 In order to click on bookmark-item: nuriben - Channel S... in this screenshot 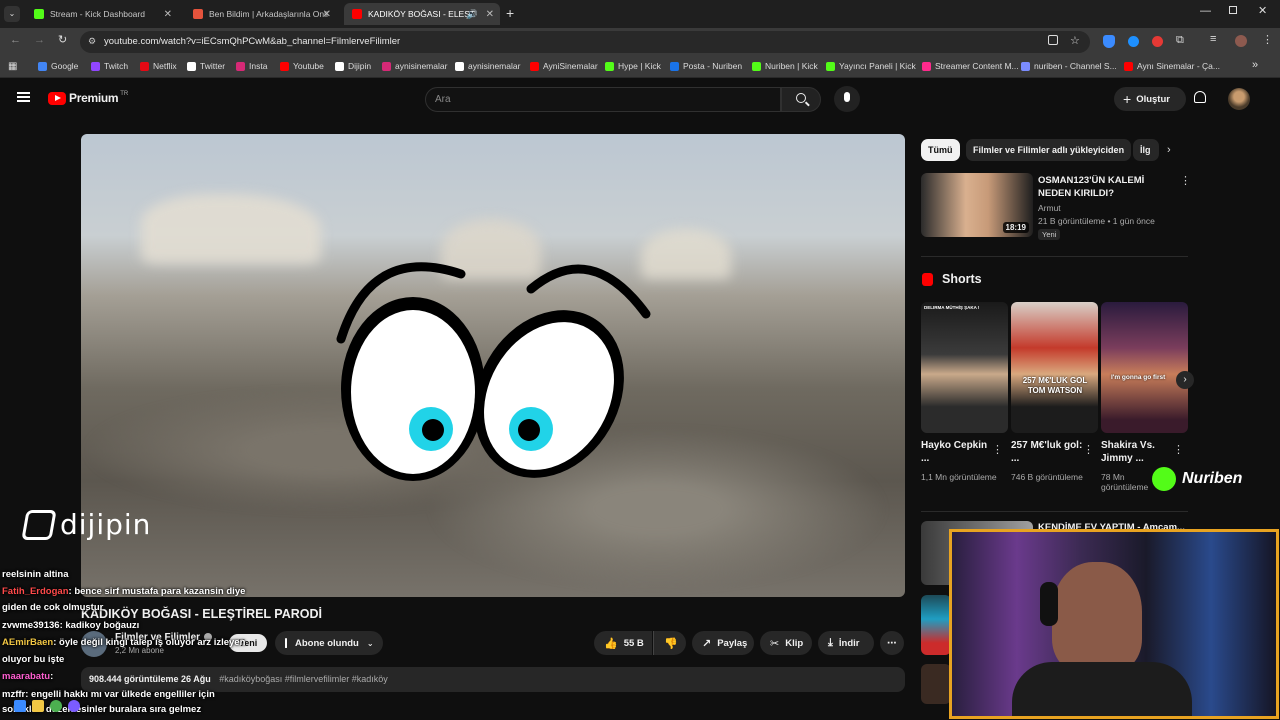, I will do `click(1069, 66)`.